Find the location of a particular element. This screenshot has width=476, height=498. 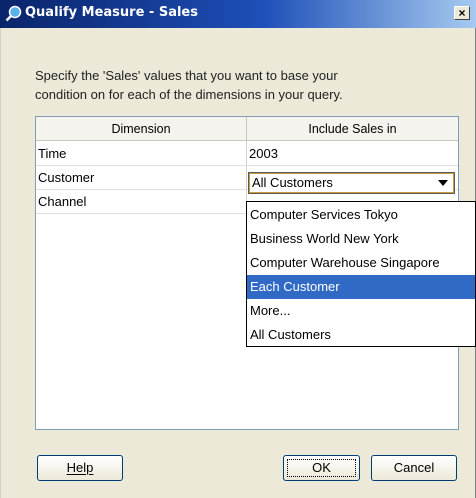

dropdown-option: Computer Services Tokyo is located at coordinates (361, 215).